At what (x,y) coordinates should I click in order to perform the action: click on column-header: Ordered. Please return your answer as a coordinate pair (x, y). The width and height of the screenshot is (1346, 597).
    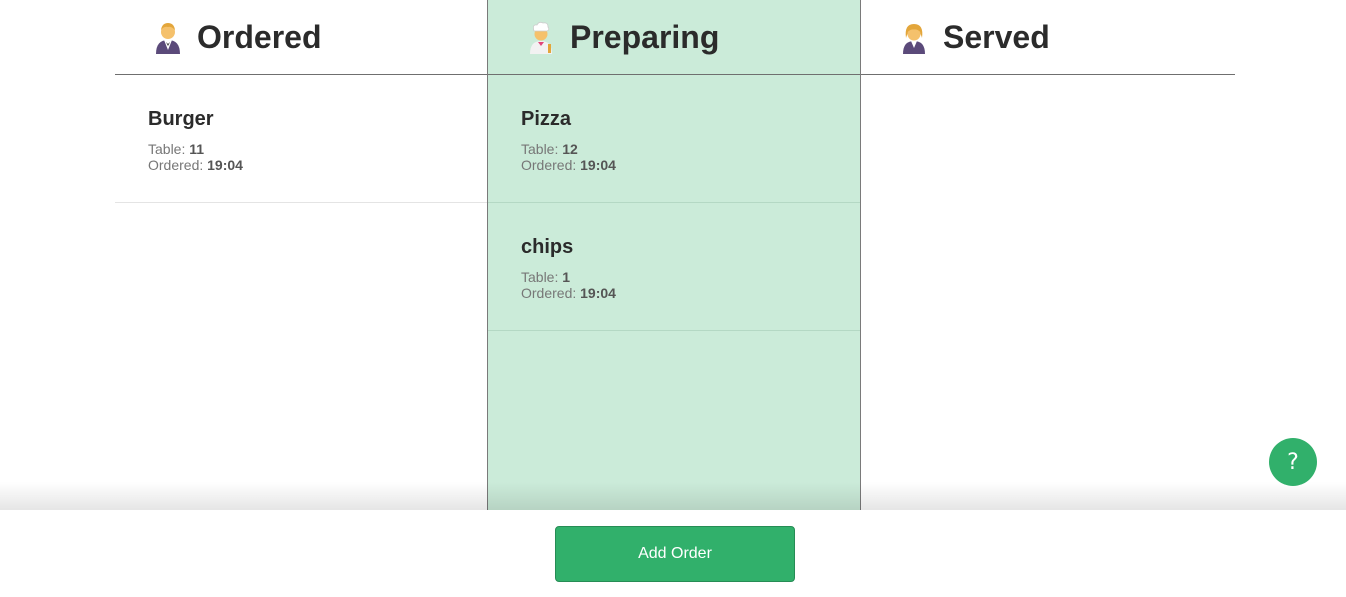
    Looking at the image, I should click on (301, 37).